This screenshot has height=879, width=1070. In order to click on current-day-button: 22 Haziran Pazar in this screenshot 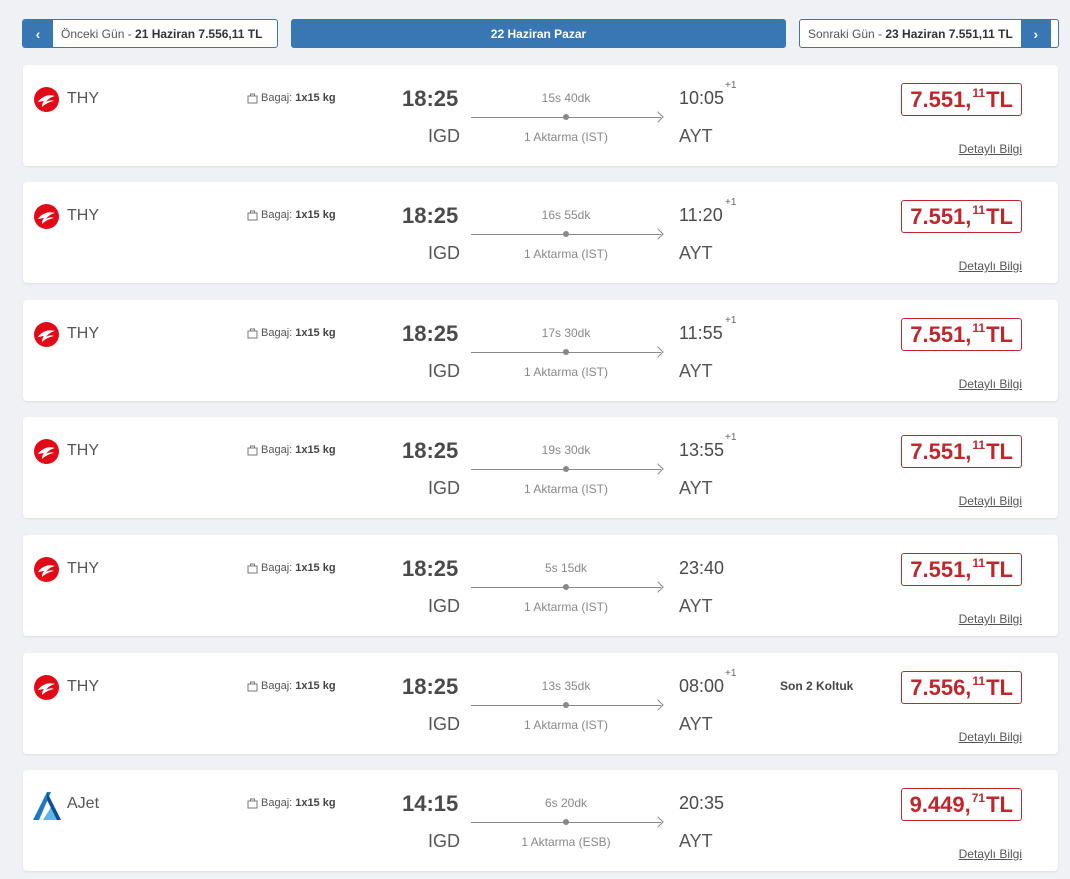, I will do `click(538, 33)`.